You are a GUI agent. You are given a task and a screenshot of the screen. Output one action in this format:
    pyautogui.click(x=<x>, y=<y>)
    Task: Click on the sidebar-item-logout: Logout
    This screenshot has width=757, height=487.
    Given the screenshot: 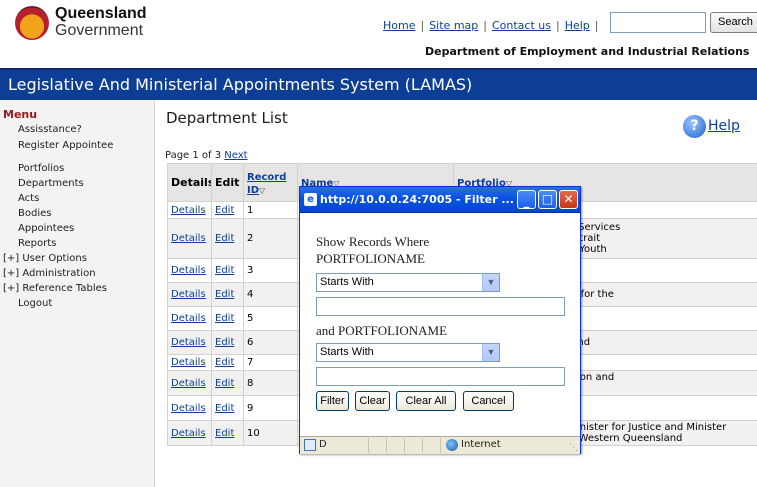 What is the action you would take?
    pyautogui.click(x=35, y=303)
    